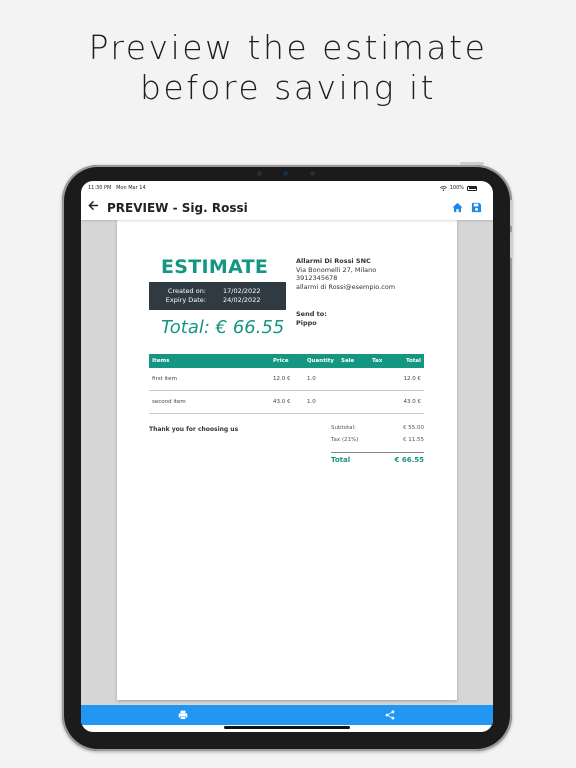  What do you see at coordinates (511, 245) in the screenshot?
I see `volume-down-button` at bounding box center [511, 245].